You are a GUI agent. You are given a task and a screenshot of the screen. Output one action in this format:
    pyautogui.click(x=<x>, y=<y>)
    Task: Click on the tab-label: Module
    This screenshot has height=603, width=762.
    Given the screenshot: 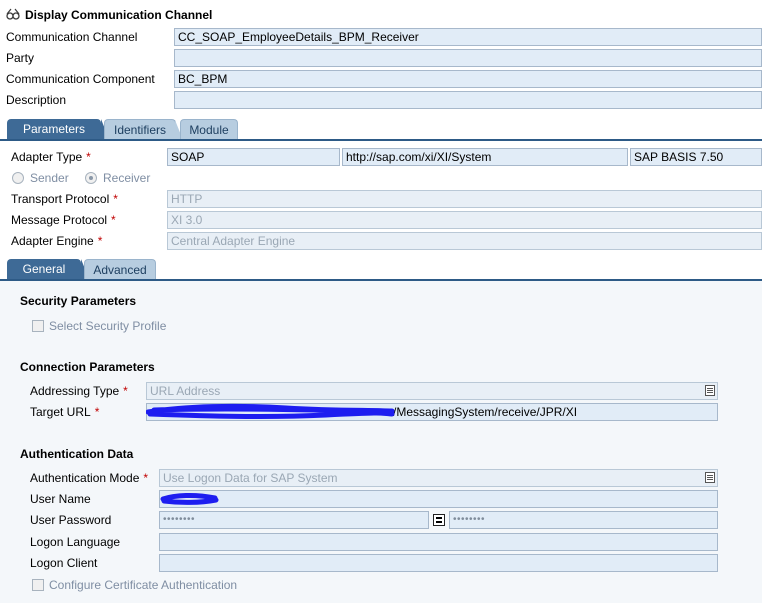 What is the action you would take?
    pyautogui.click(x=209, y=130)
    